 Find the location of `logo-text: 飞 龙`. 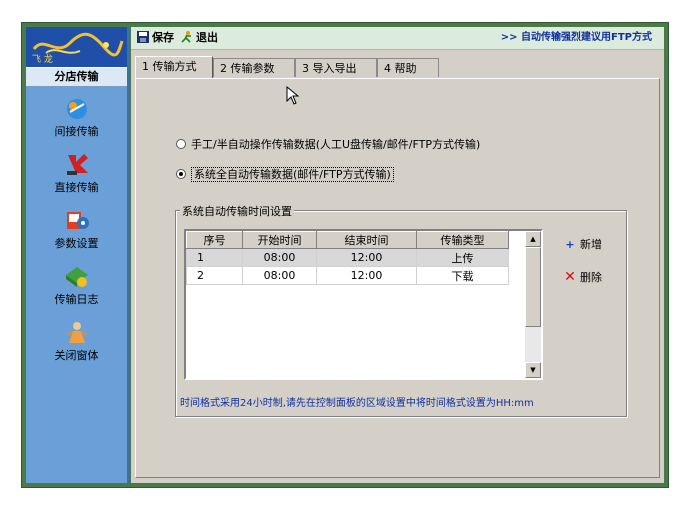

logo-text: 飞 龙 is located at coordinates (42, 60).